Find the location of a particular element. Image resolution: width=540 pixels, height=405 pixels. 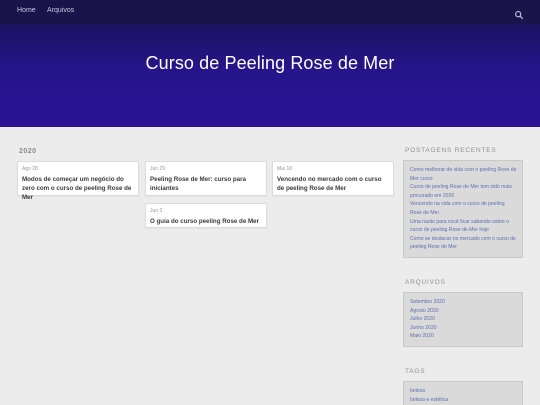

tags-list: beleza beleza e estética is located at coordinates (463, 393).